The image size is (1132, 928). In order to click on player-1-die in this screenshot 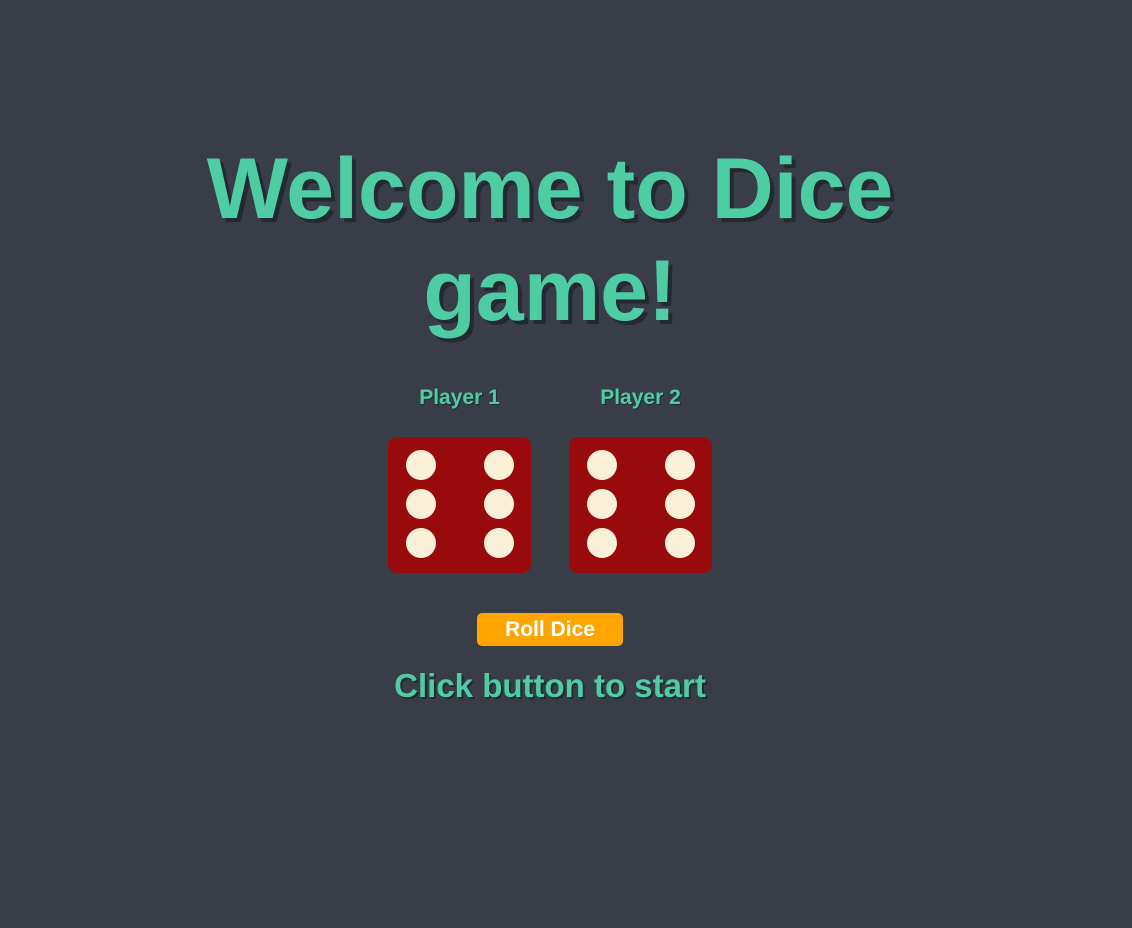, I will do `click(459, 505)`.